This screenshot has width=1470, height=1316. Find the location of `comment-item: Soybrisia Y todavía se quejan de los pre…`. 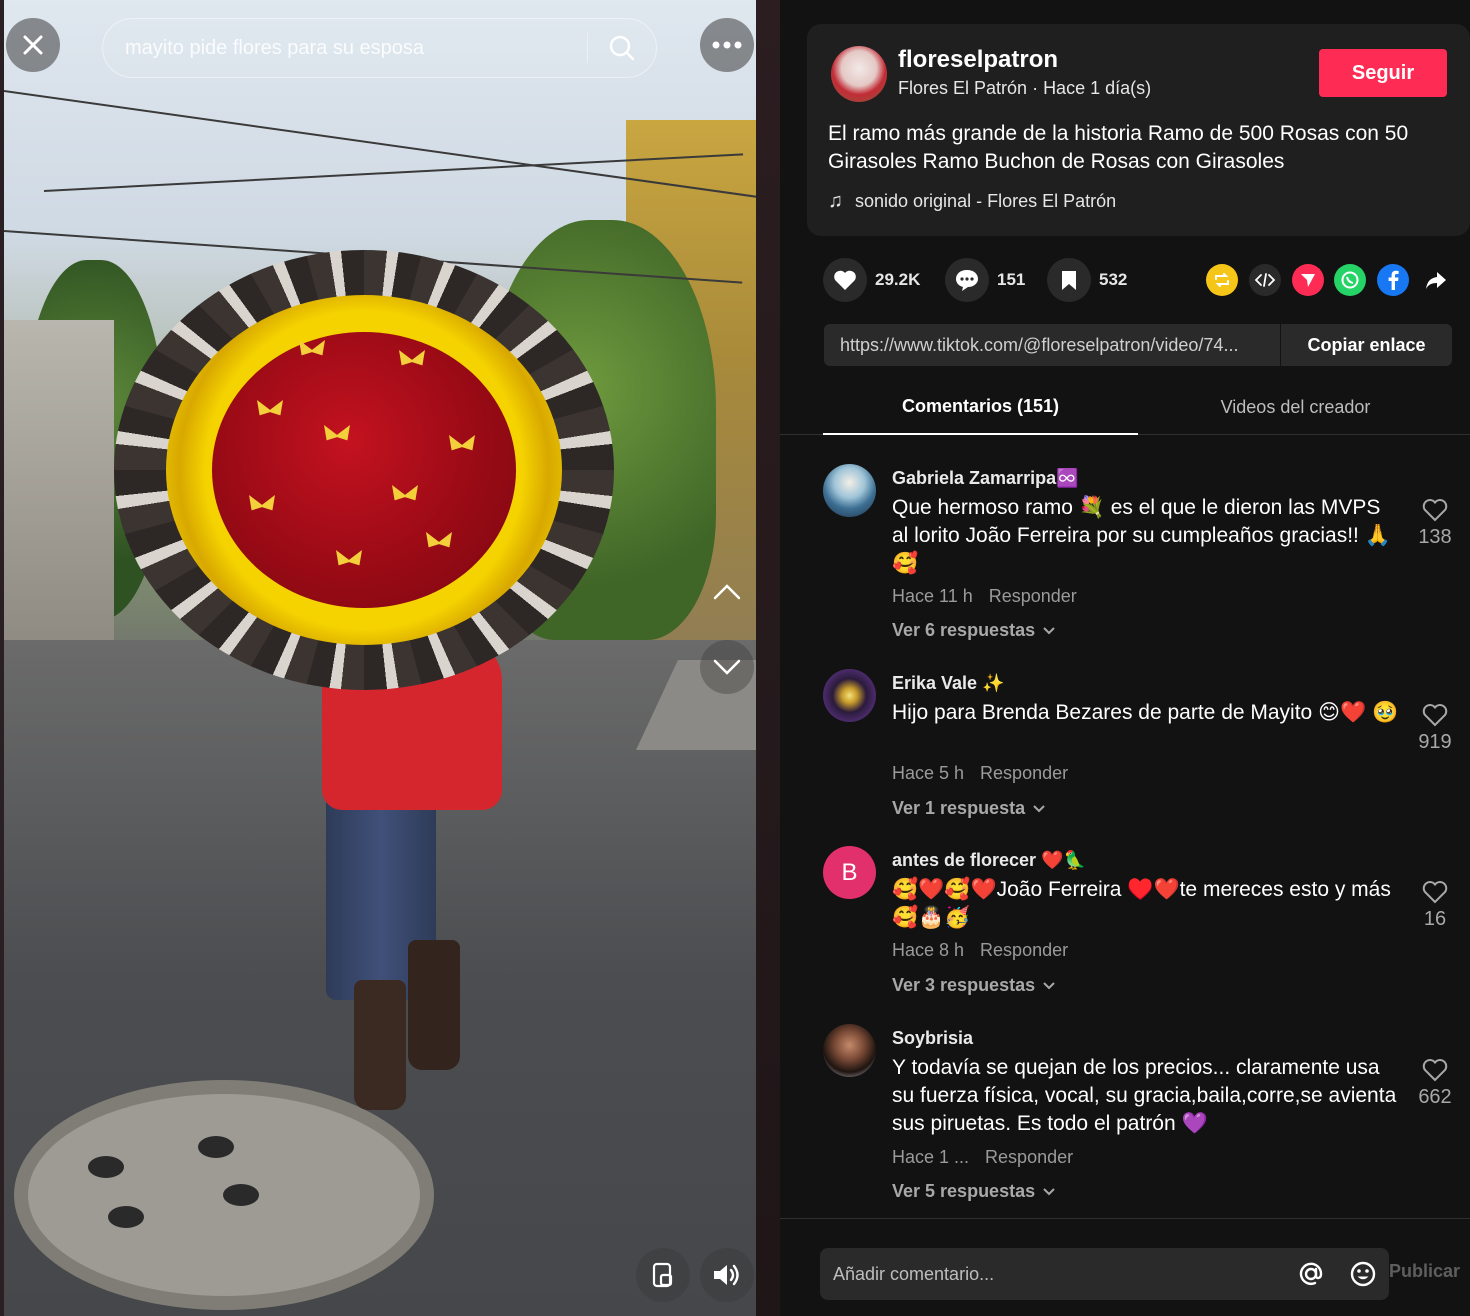

comment-item: Soybrisia Y todavía se quejan de los pre… is located at coordinates (1125, 1112).